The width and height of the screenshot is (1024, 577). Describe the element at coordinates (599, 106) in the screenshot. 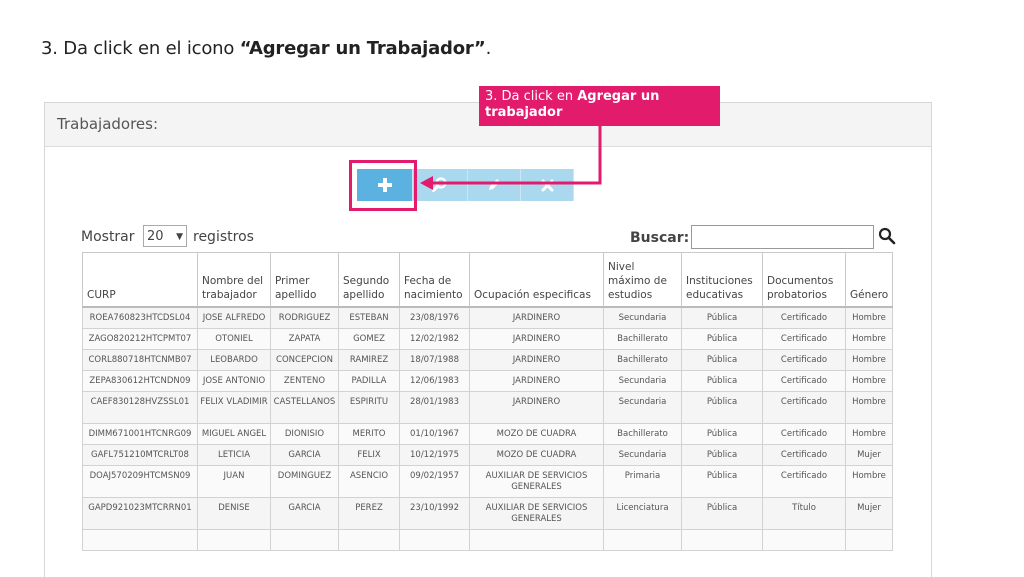

I see `callout-box: 3. Da click en Agregar un trabajador` at that location.